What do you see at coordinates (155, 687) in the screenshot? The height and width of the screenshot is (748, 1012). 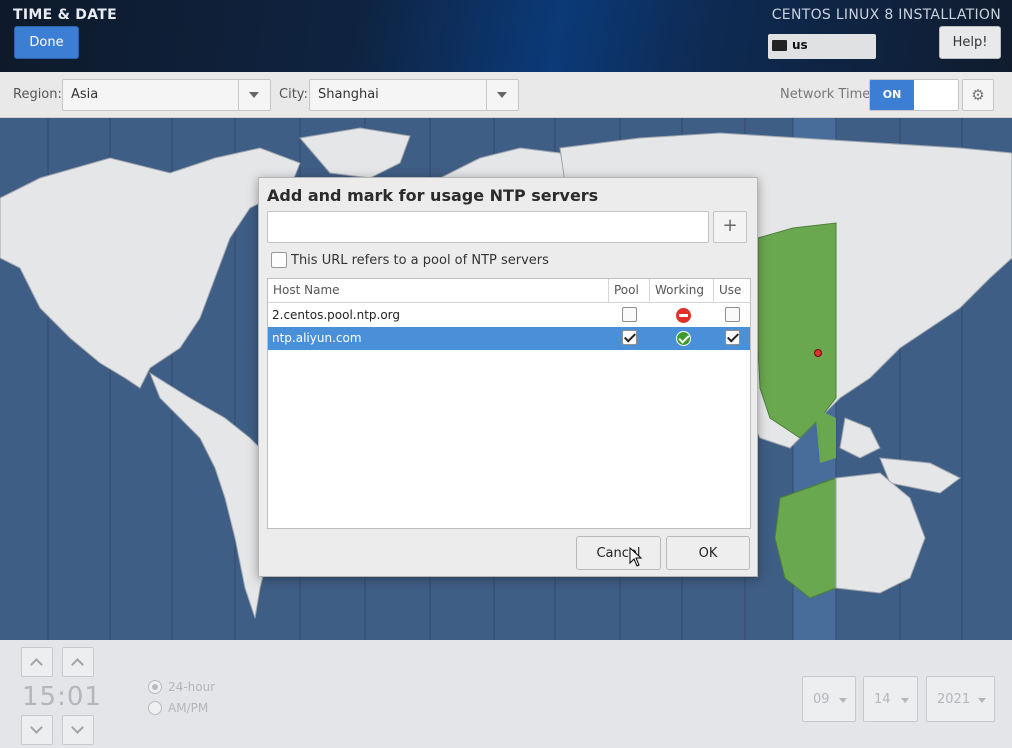 I see `format-24h-radio` at bounding box center [155, 687].